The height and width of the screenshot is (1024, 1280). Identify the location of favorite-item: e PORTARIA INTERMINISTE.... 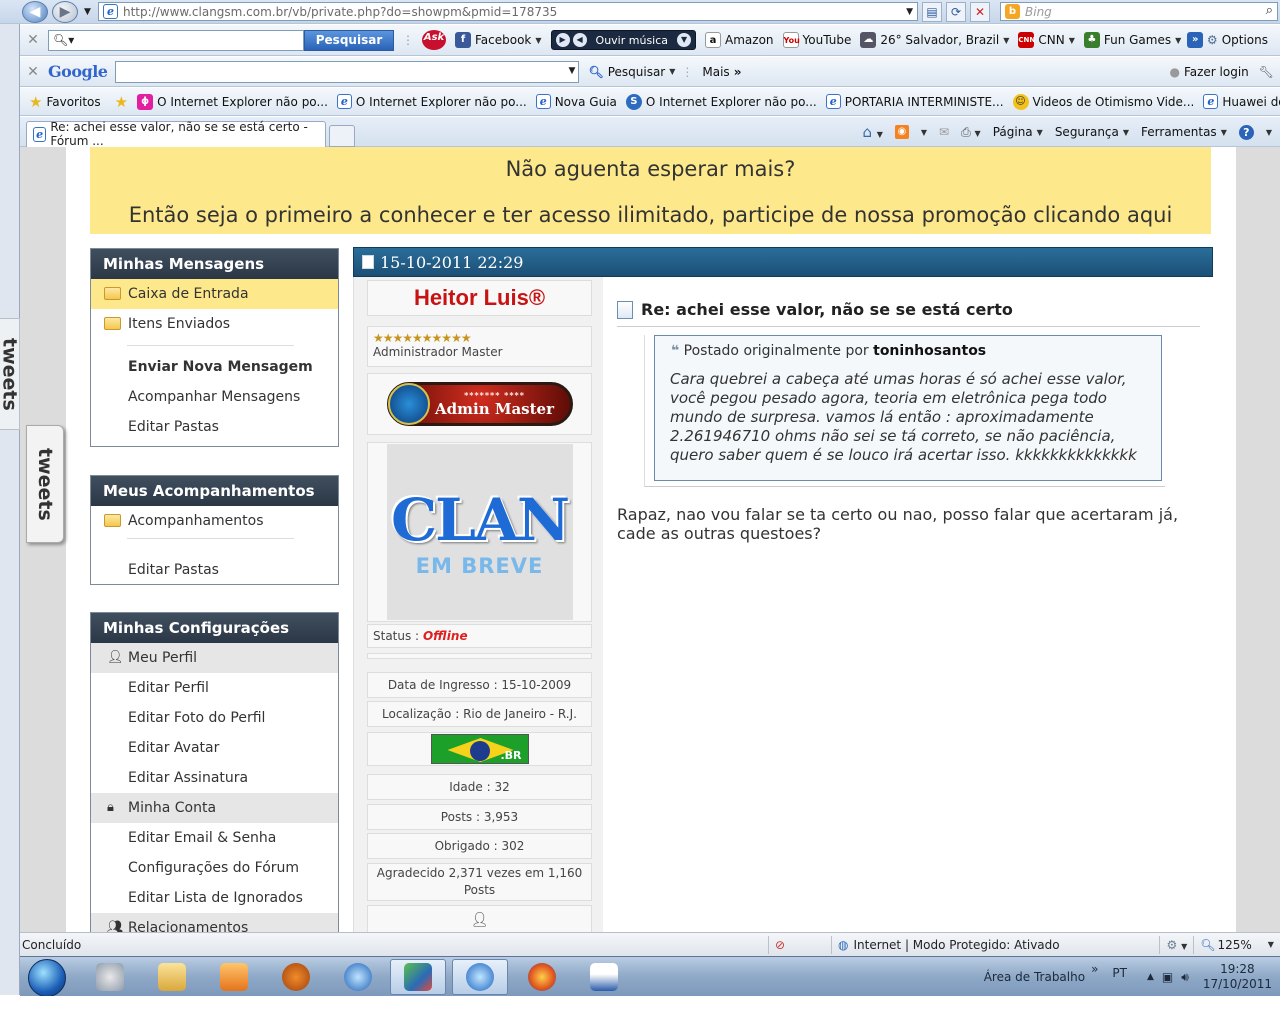
(914, 101).